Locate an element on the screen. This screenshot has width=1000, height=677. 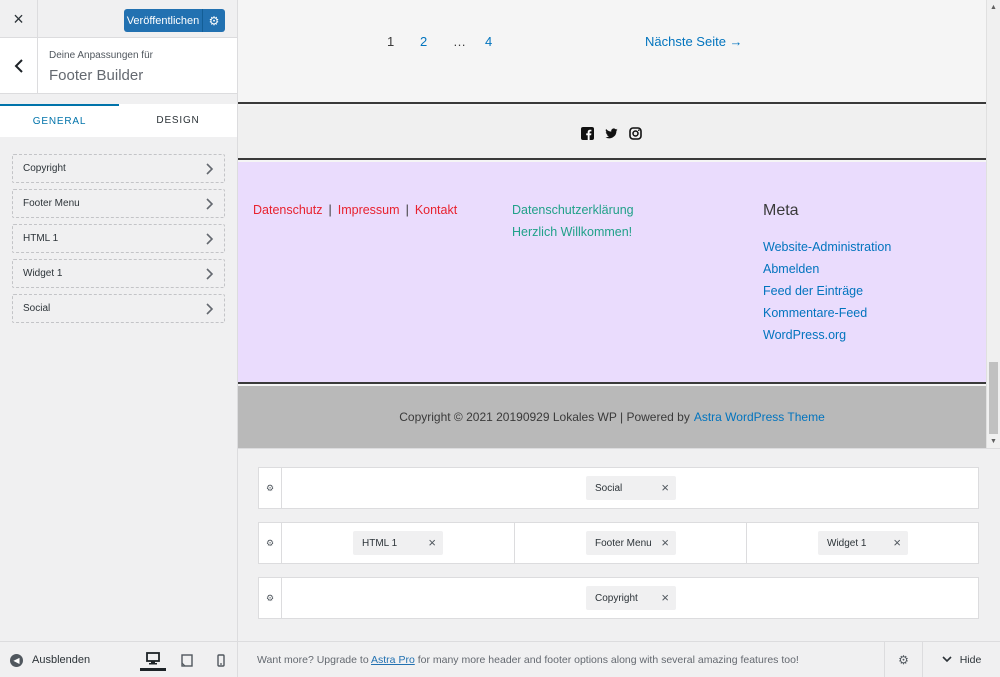
hide-controls-button: ◀ Ausblenden is located at coordinates (50, 659).